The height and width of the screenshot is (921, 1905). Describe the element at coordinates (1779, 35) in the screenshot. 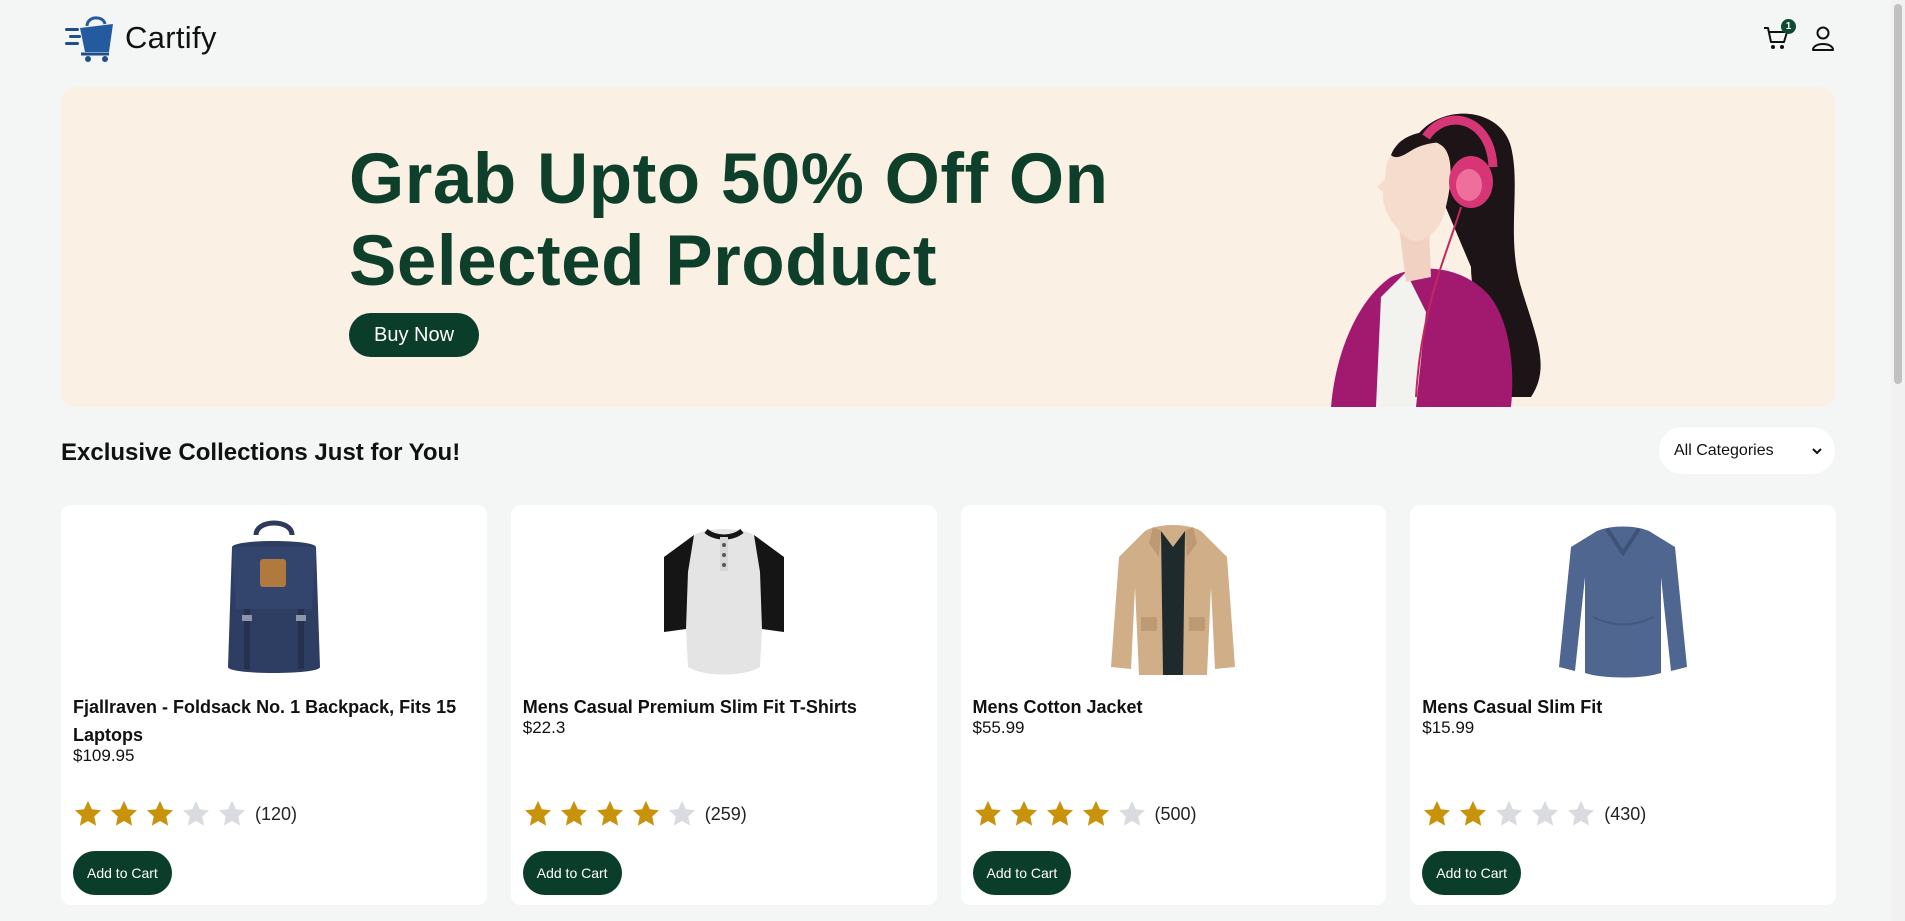

I see `cart-button: 1` at that location.